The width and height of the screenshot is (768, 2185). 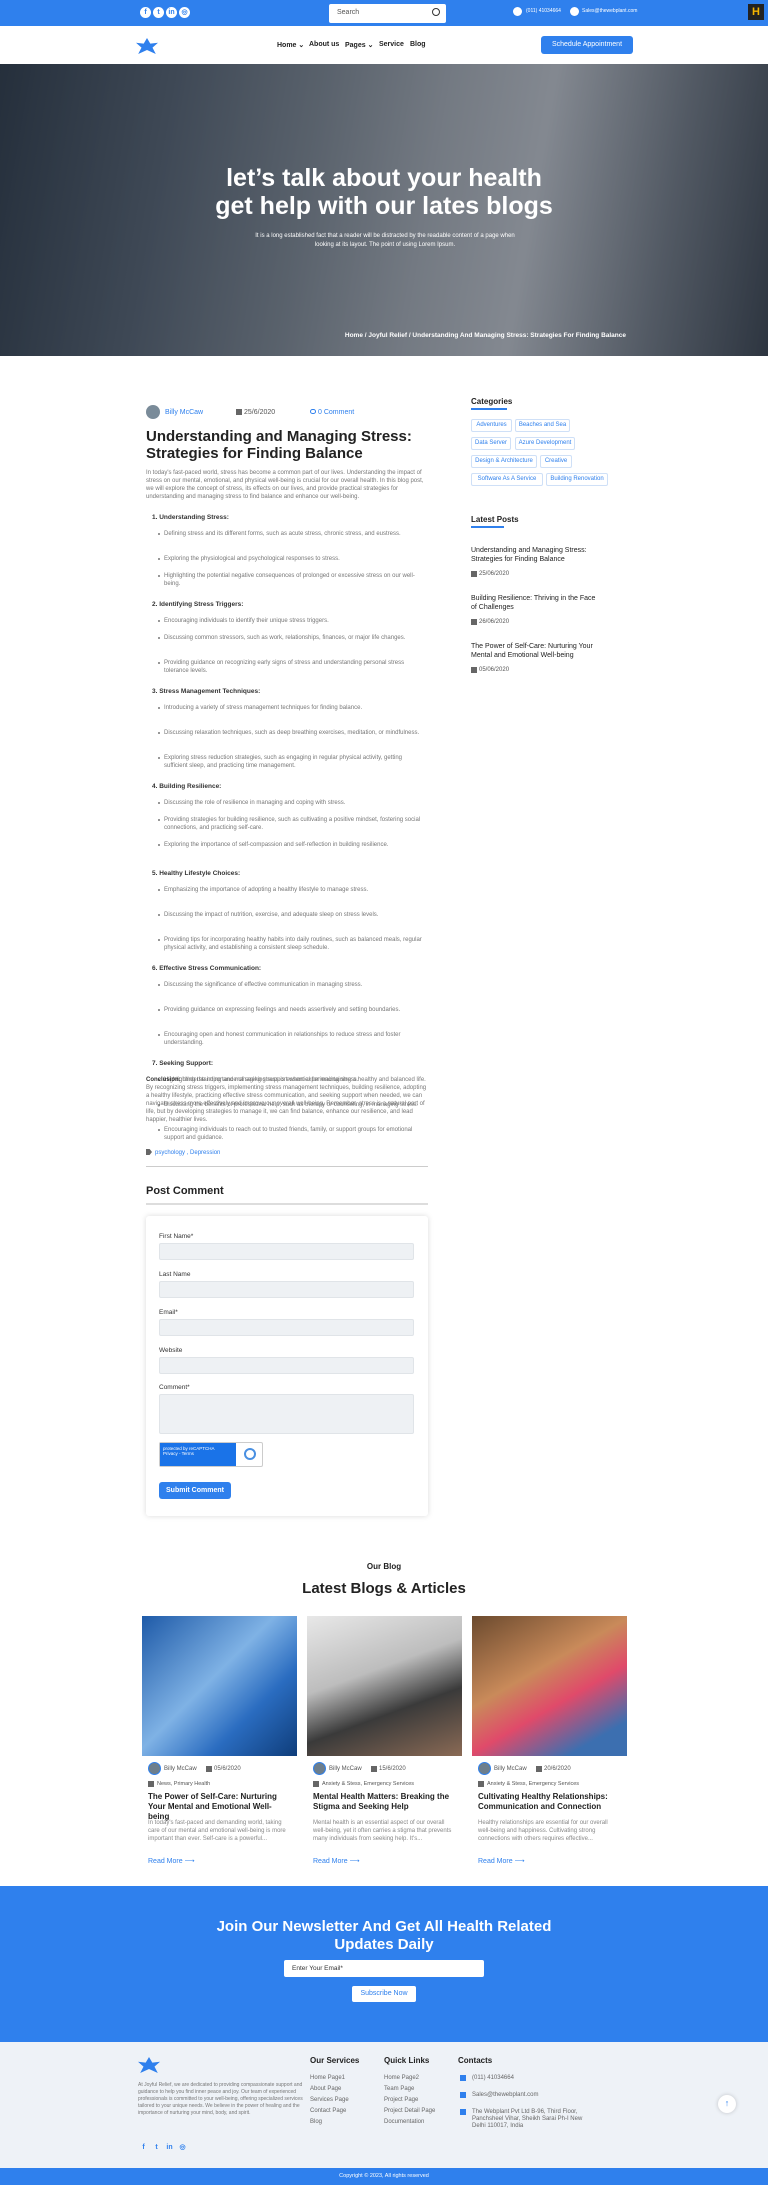 What do you see at coordinates (290, 45) in the screenshot?
I see `nav-home: Home ⌄` at bounding box center [290, 45].